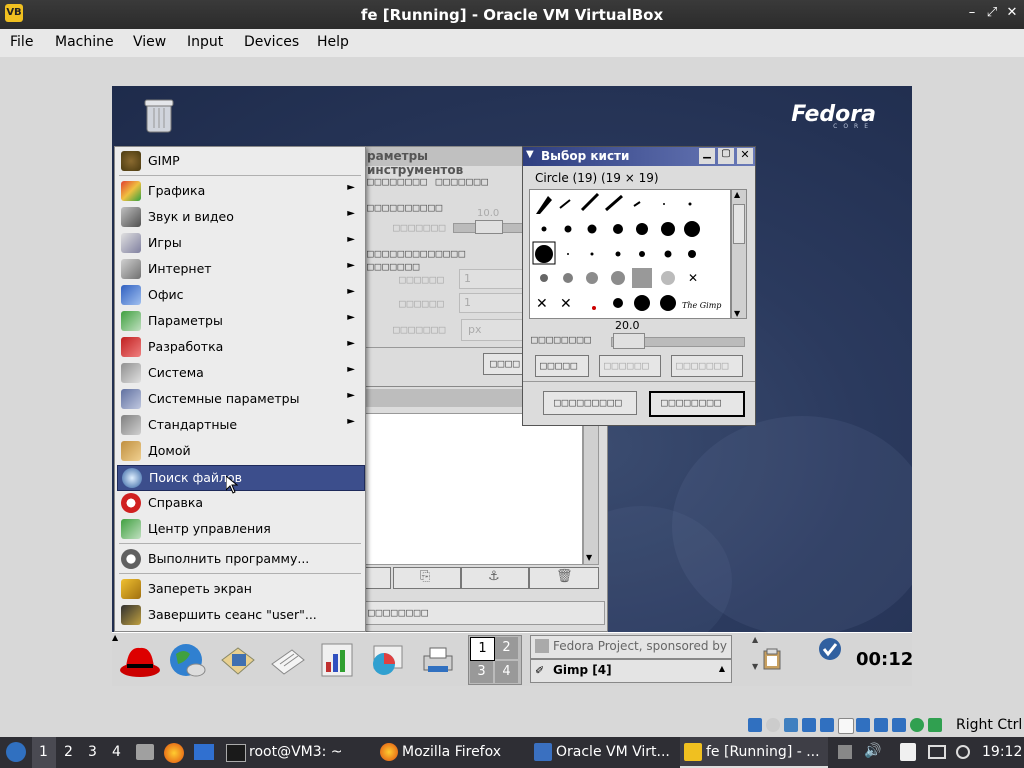  What do you see at coordinates (917, 725) in the screenshot?
I see `mouse-integration-icon` at bounding box center [917, 725].